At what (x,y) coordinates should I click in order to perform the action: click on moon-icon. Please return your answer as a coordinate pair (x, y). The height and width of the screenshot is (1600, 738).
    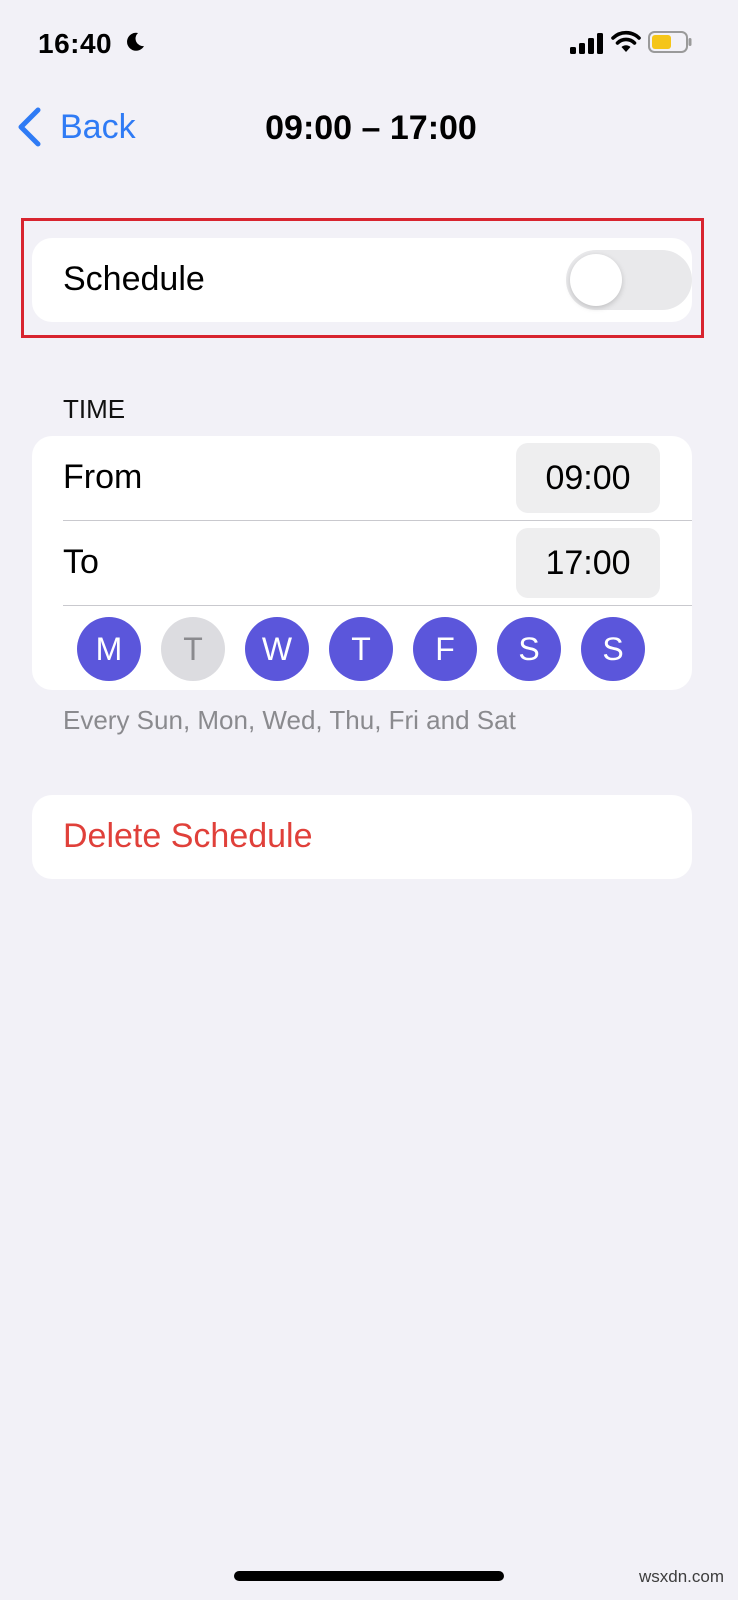
    Looking at the image, I should click on (135, 41).